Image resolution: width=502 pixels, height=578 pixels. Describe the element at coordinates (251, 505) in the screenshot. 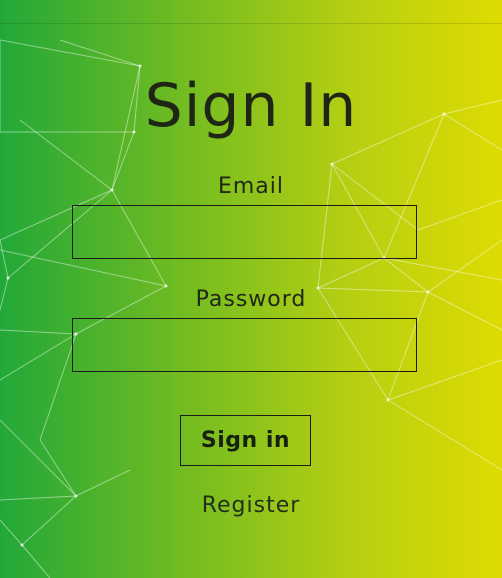

I see `register-link: Register` at that location.